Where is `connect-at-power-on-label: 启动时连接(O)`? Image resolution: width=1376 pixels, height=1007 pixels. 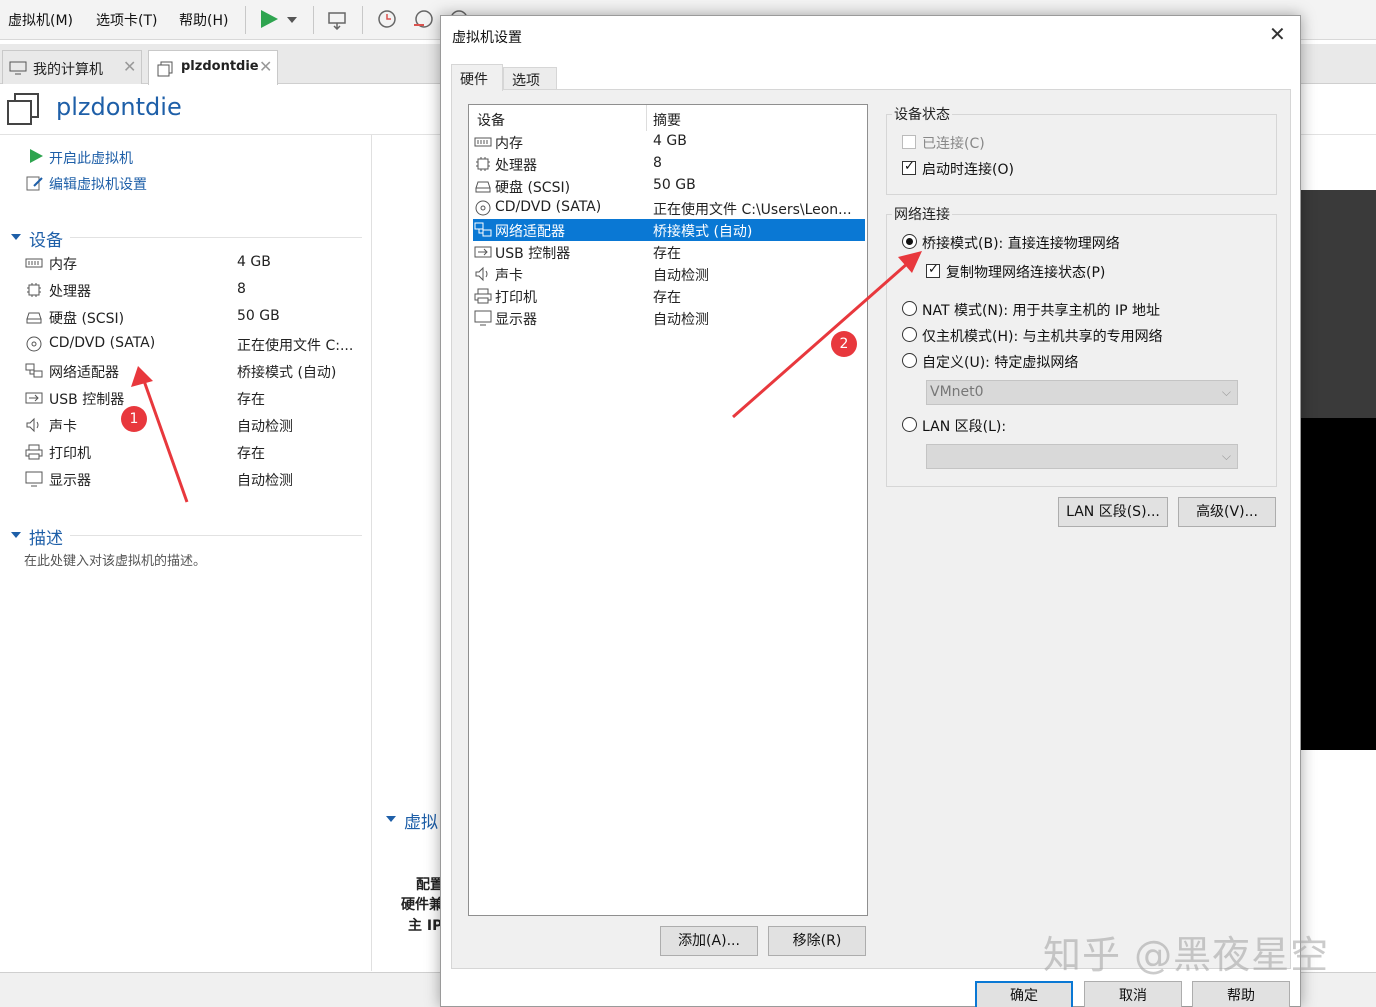 connect-at-power-on-label: 启动时连接(O) is located at coordinates (968, 169).